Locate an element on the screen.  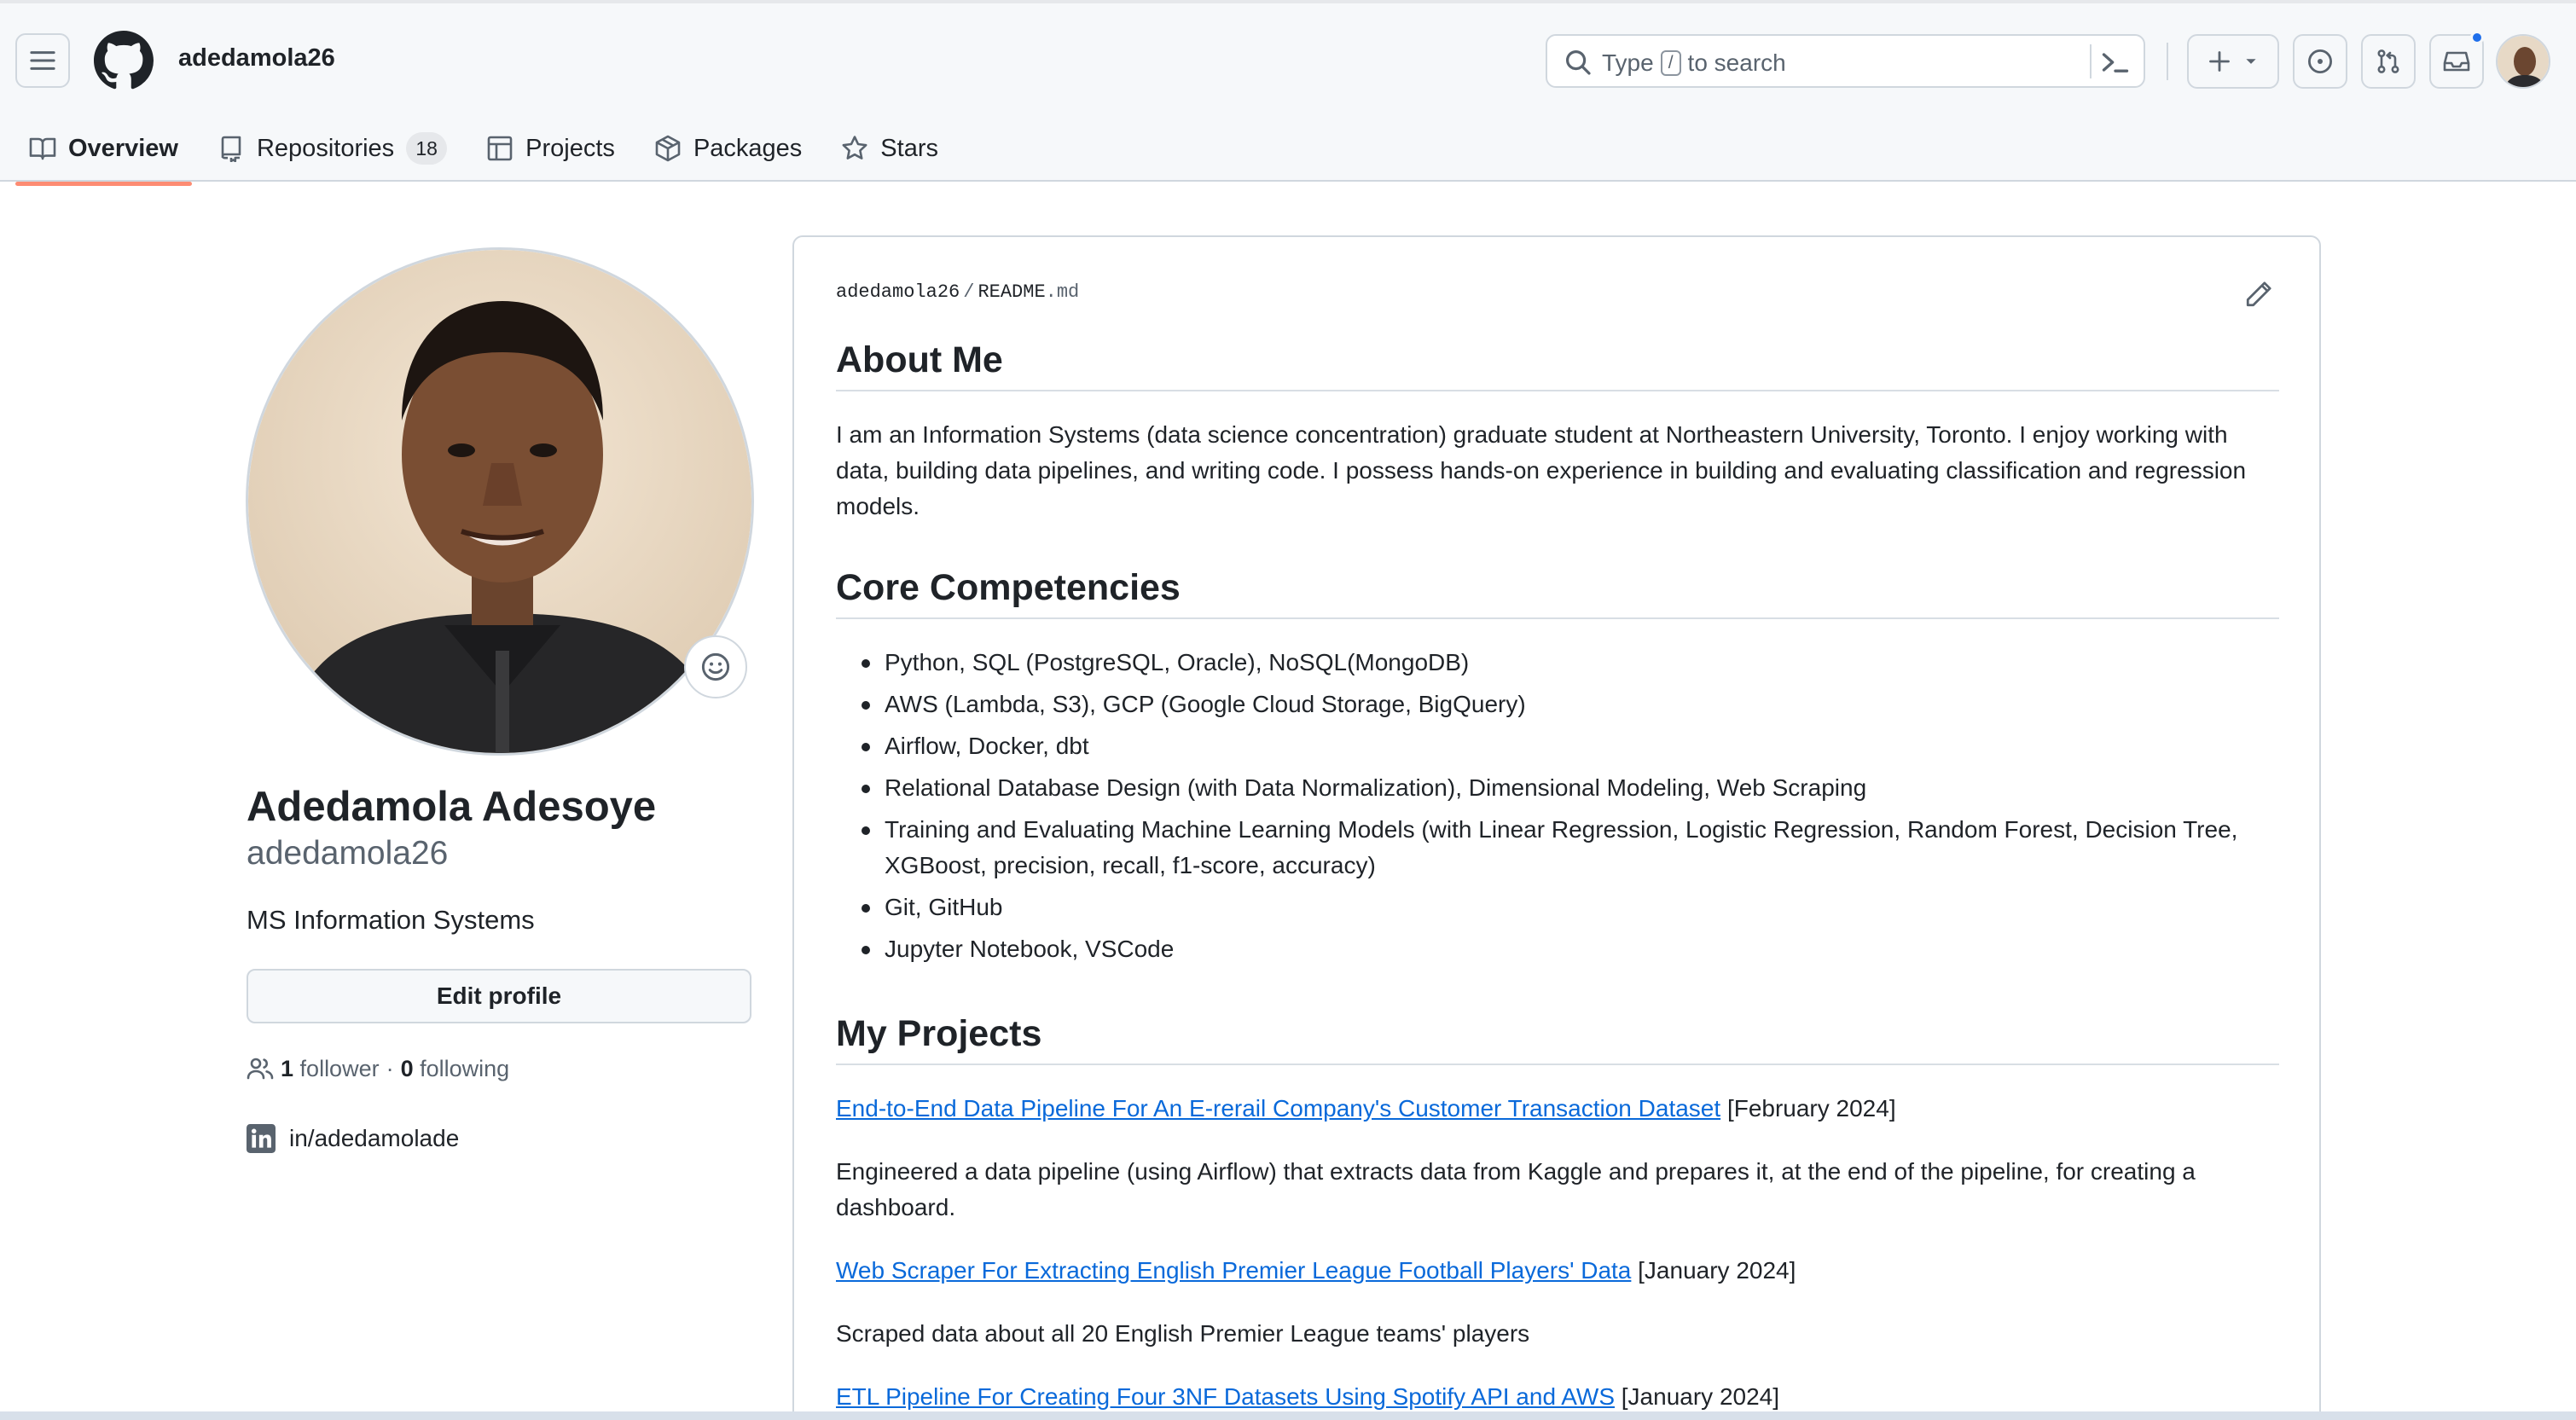
issues-button is located at coordinates (2320, 62).